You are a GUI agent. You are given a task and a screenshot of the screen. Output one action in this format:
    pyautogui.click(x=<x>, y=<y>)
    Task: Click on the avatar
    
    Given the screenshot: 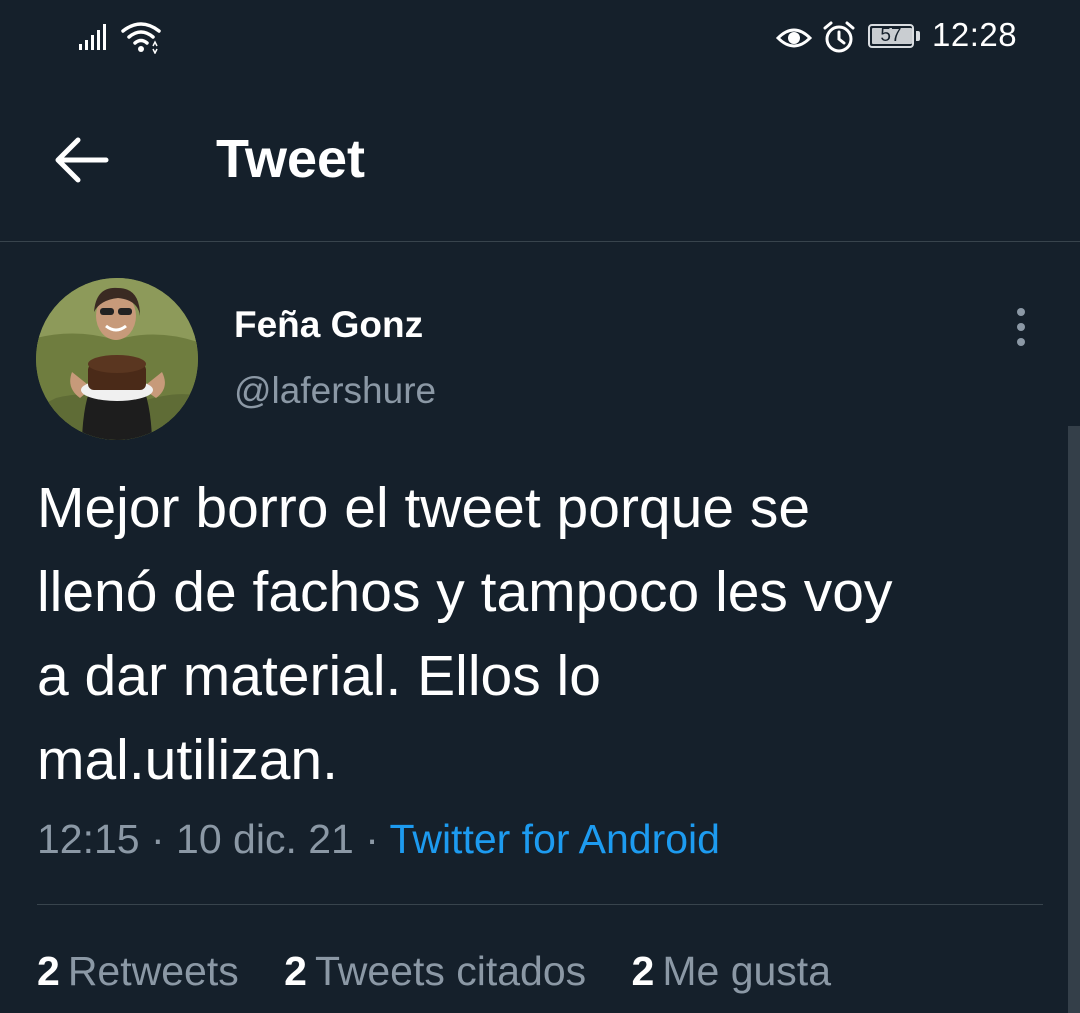 What is the action you would take?
    pyautogui.click(x=117, y=359)
    